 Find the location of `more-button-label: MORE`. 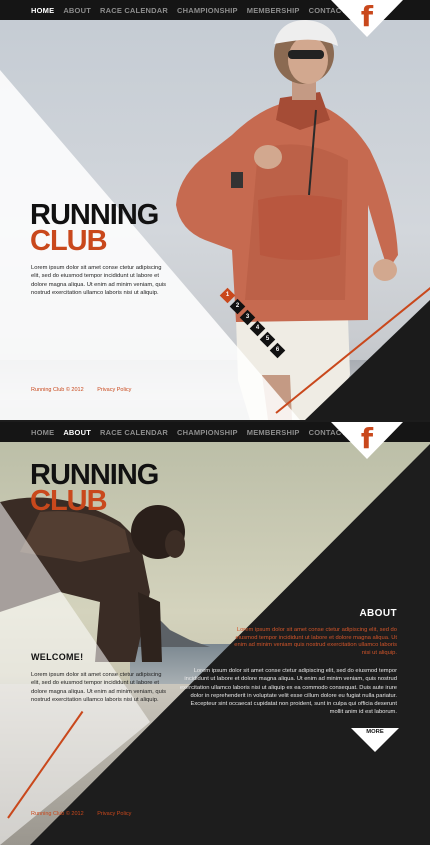

more-button-label: MORE is located at coordinates (375, 732).